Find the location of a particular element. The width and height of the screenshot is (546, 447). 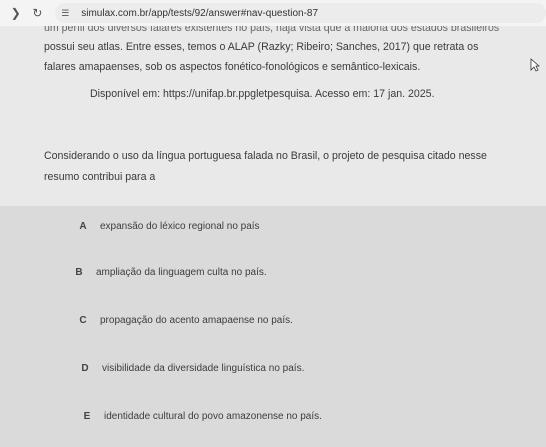

option-text: ampliação da linguagem culta no país. is located at coordinates (181, 272).